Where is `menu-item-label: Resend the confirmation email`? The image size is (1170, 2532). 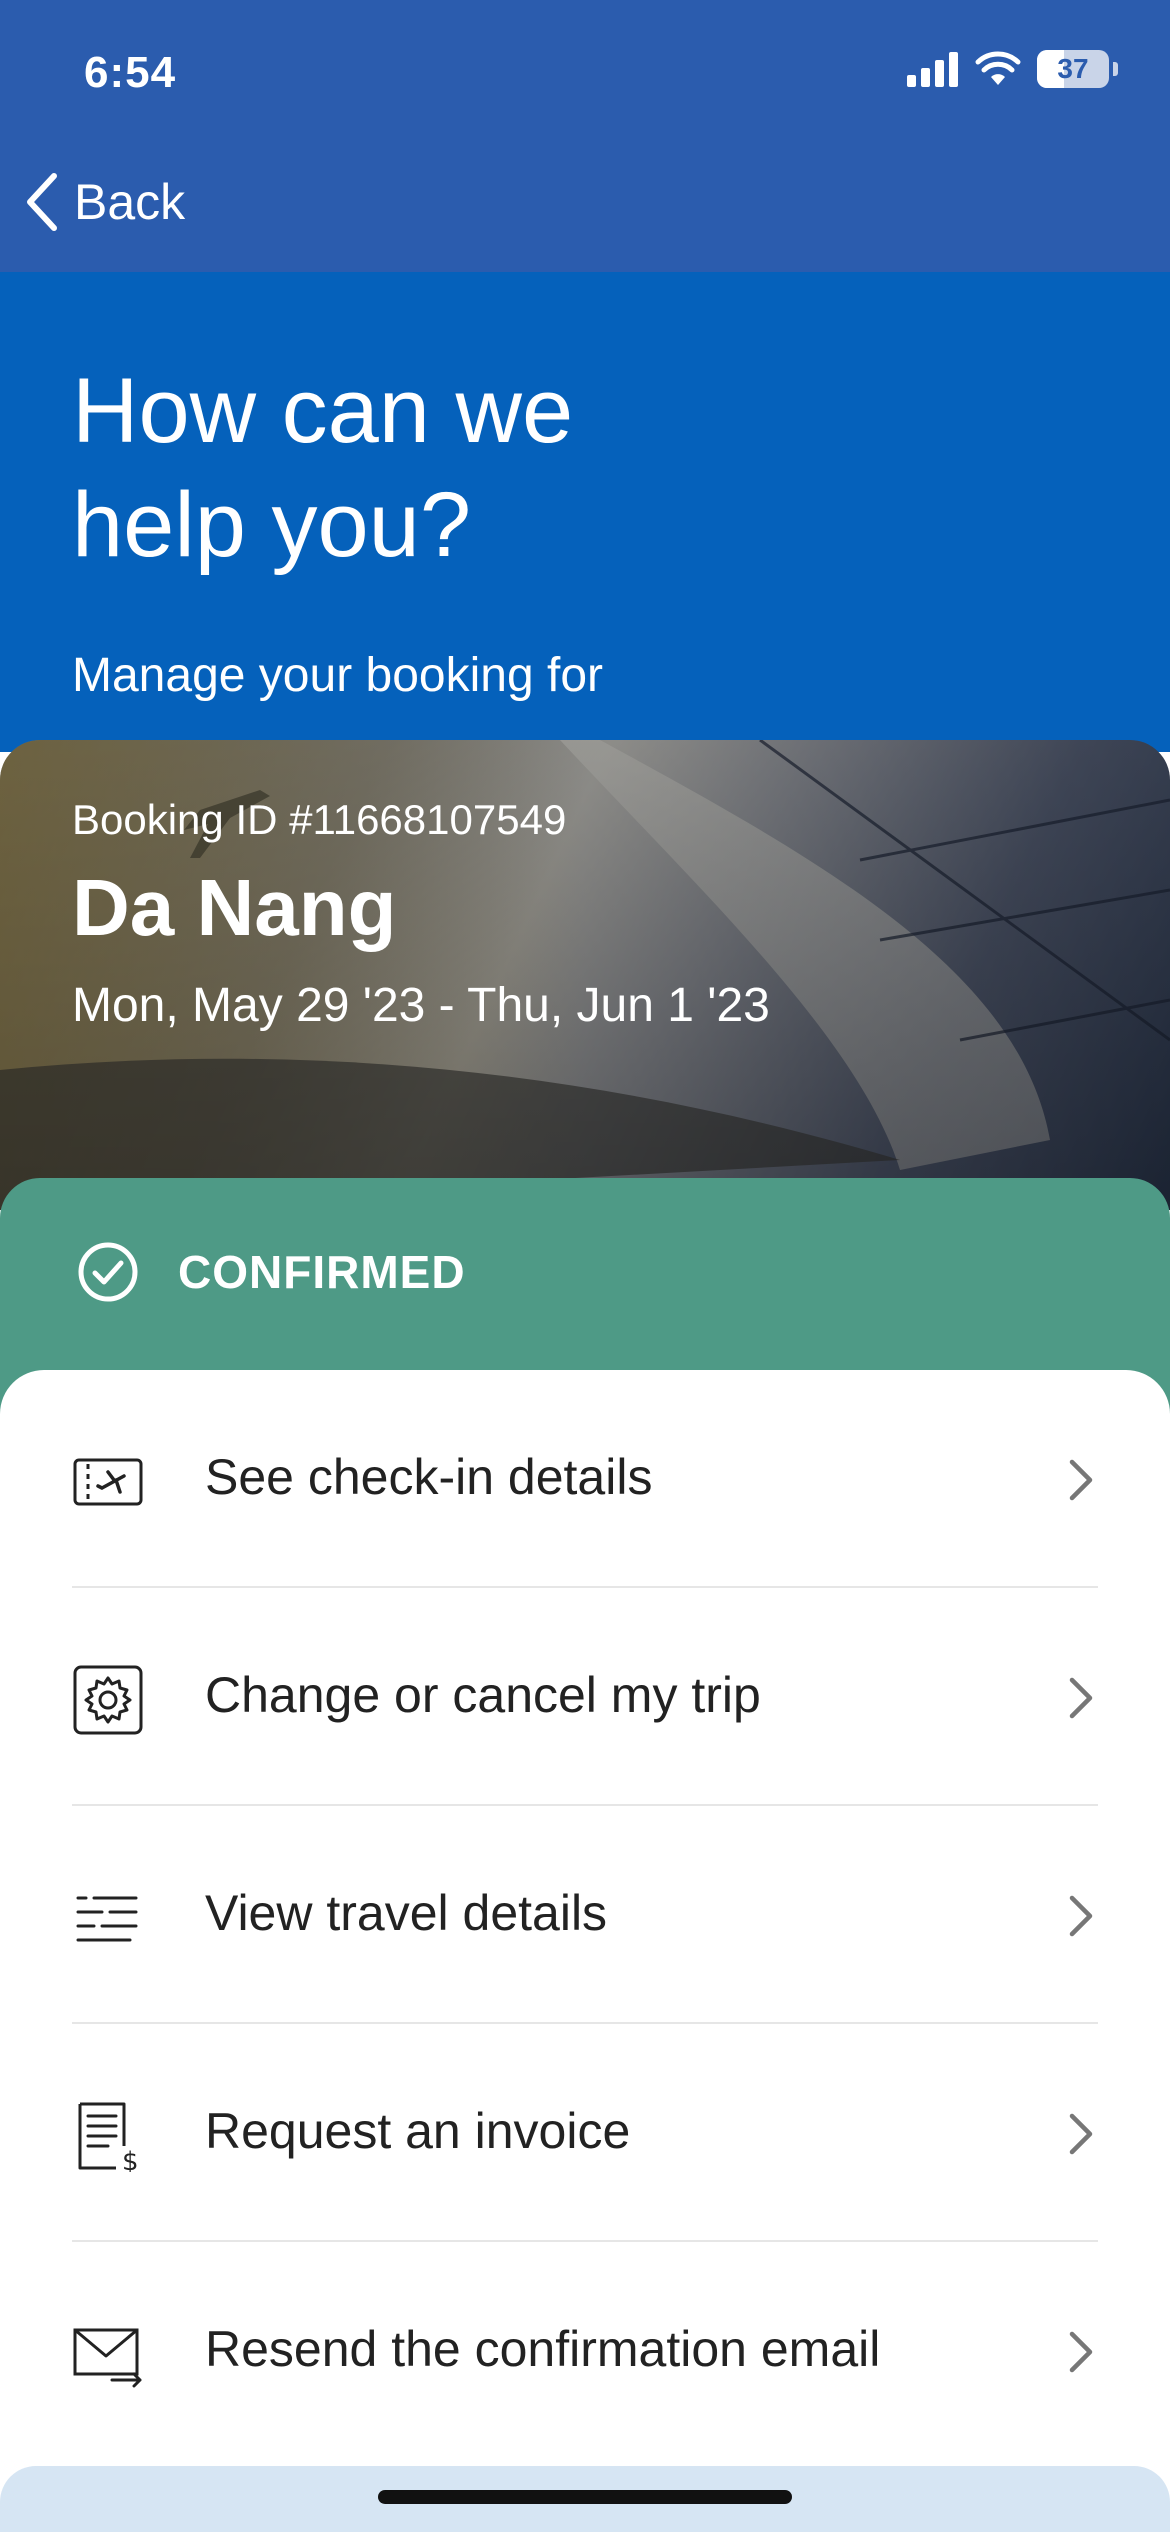 menu-item-label: Resend the confirmation email is located at coordinates (543, 2349).